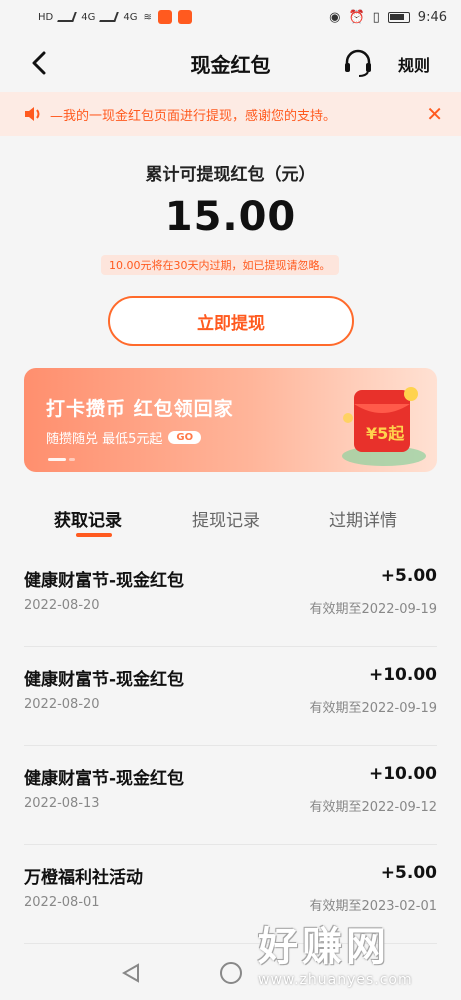 This screenshot has width=461, height=1000. I want to click on withdraw-button: 立即提现, so click(231, 321).